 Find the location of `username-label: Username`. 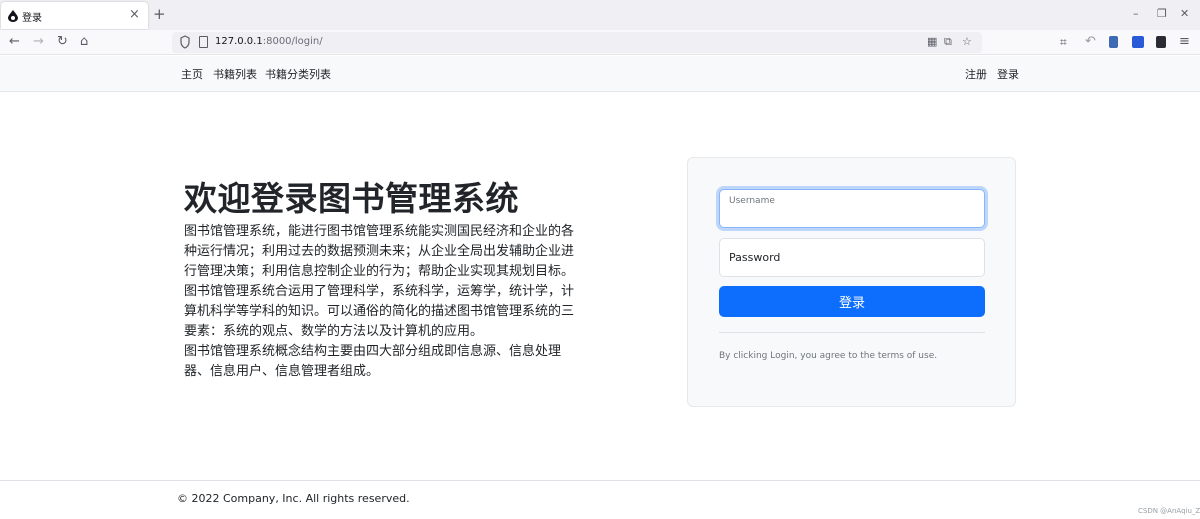

username-label: Username is located at coordinates (752, 201).